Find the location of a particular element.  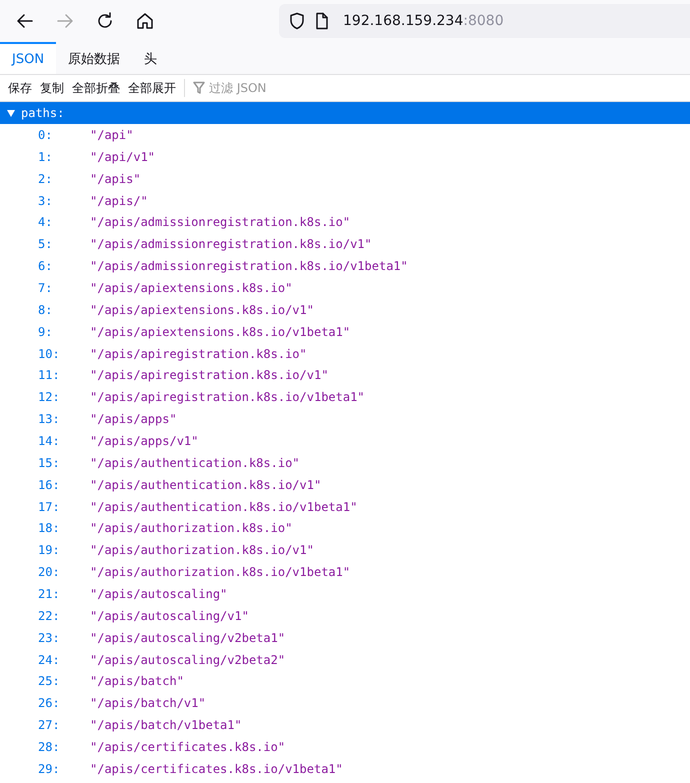

string-value: "/apis/authorization.k8s.io" is located at coordinates (191, 528).